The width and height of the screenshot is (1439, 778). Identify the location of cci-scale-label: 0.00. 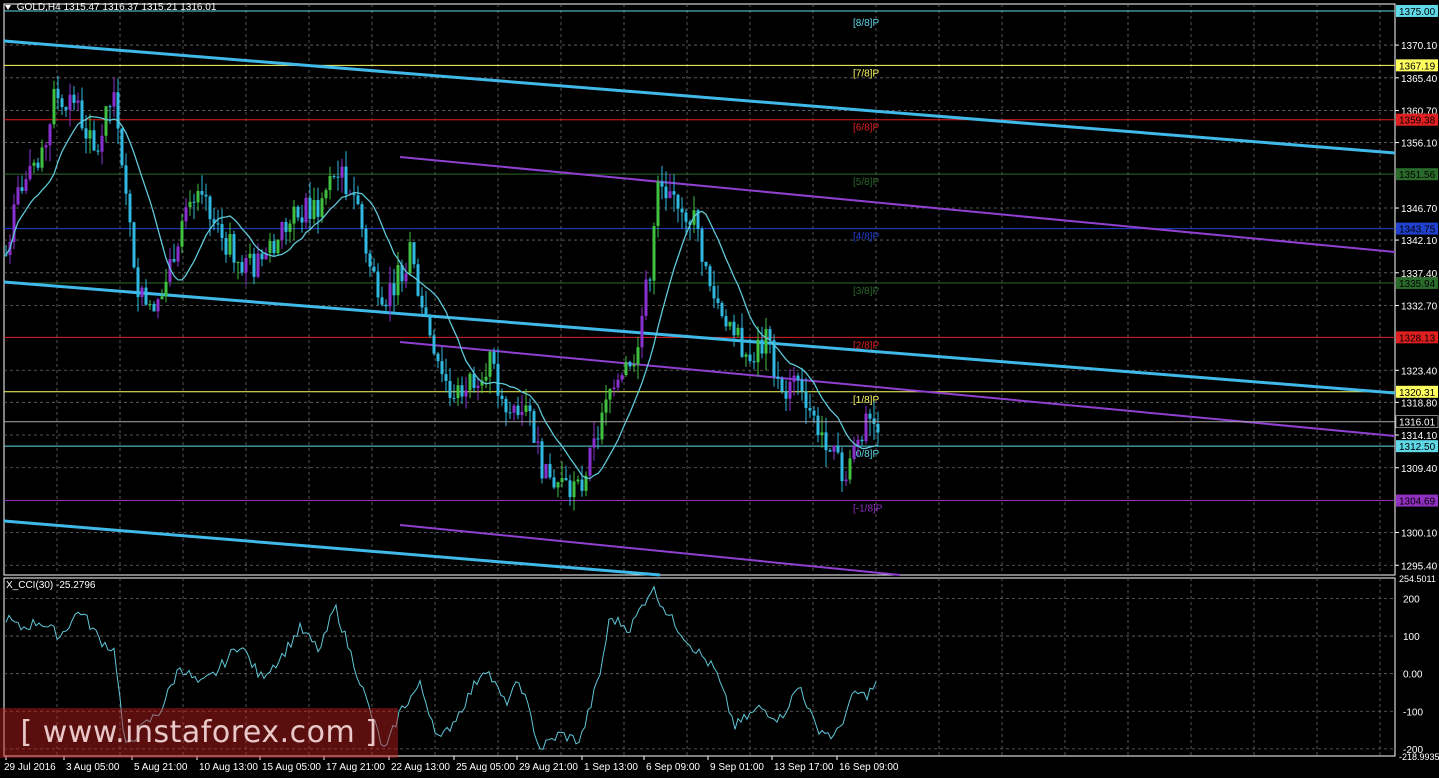
(1413, 675).